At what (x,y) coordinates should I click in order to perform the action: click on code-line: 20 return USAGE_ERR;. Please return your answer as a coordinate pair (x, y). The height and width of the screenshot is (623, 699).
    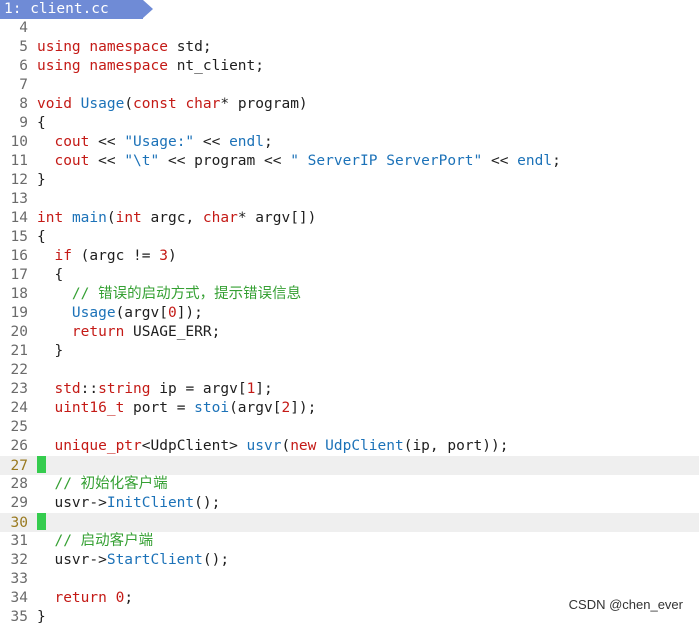
    Looking at the image, I should click on (349, 332).